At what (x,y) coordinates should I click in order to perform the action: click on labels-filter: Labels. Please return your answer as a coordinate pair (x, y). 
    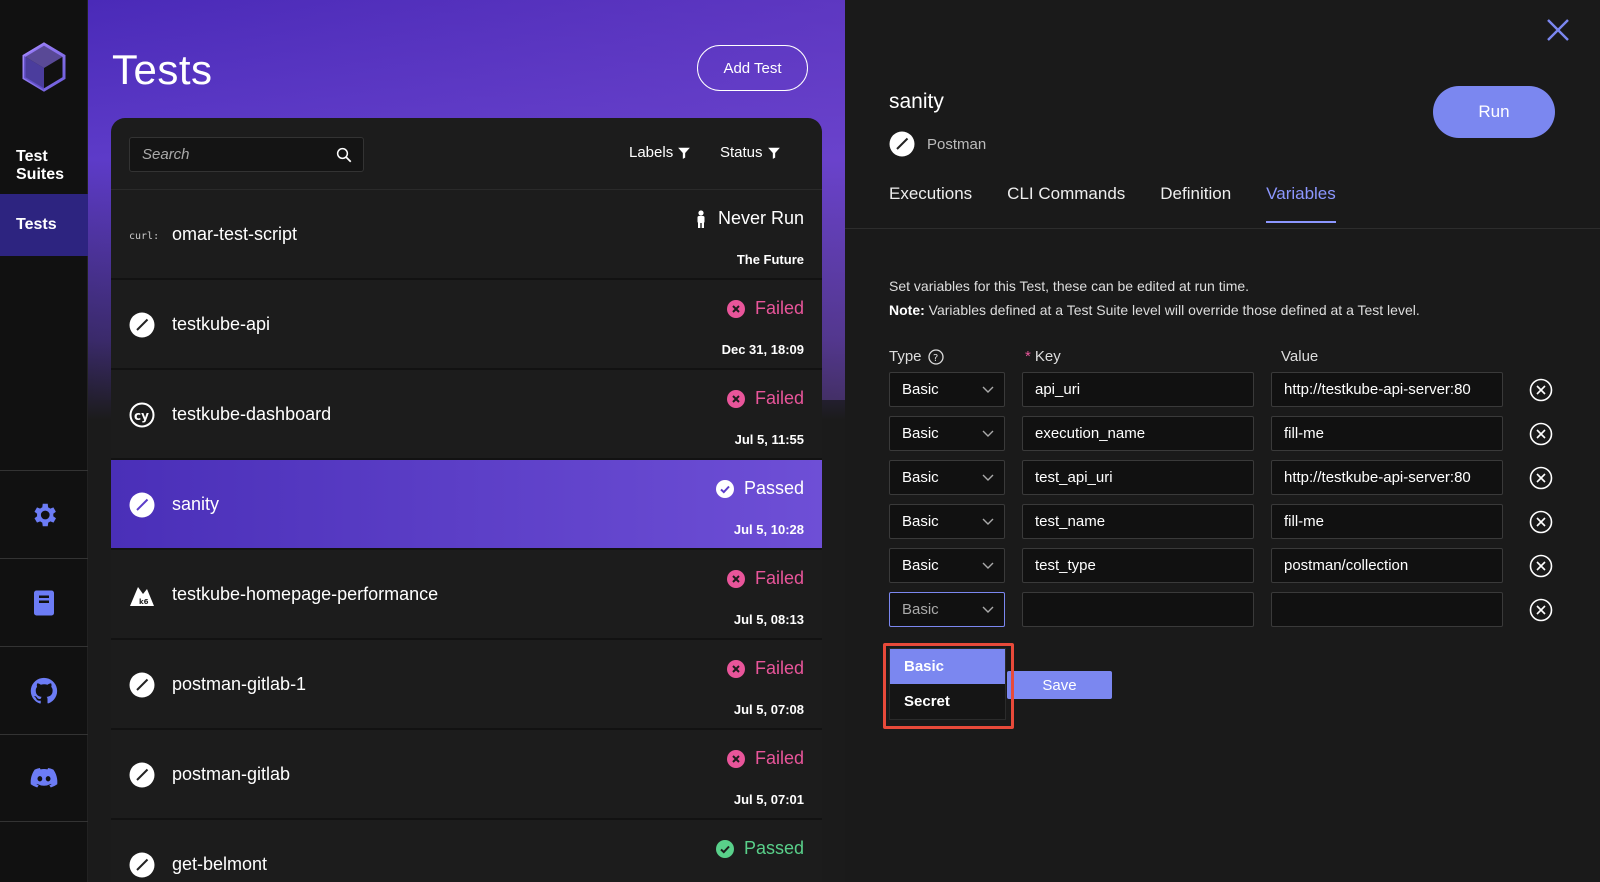
    Looking at the image, I should click on (660, 152).